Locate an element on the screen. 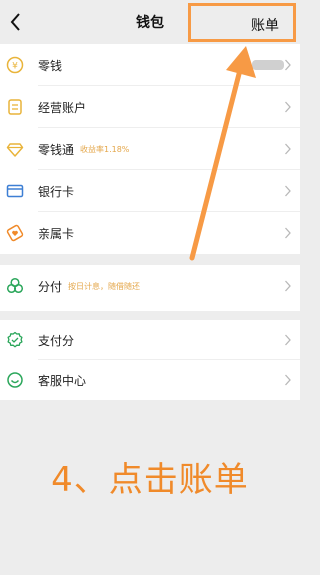  yield-tag: 收益率1.18% is located at coordinates (105, 149).